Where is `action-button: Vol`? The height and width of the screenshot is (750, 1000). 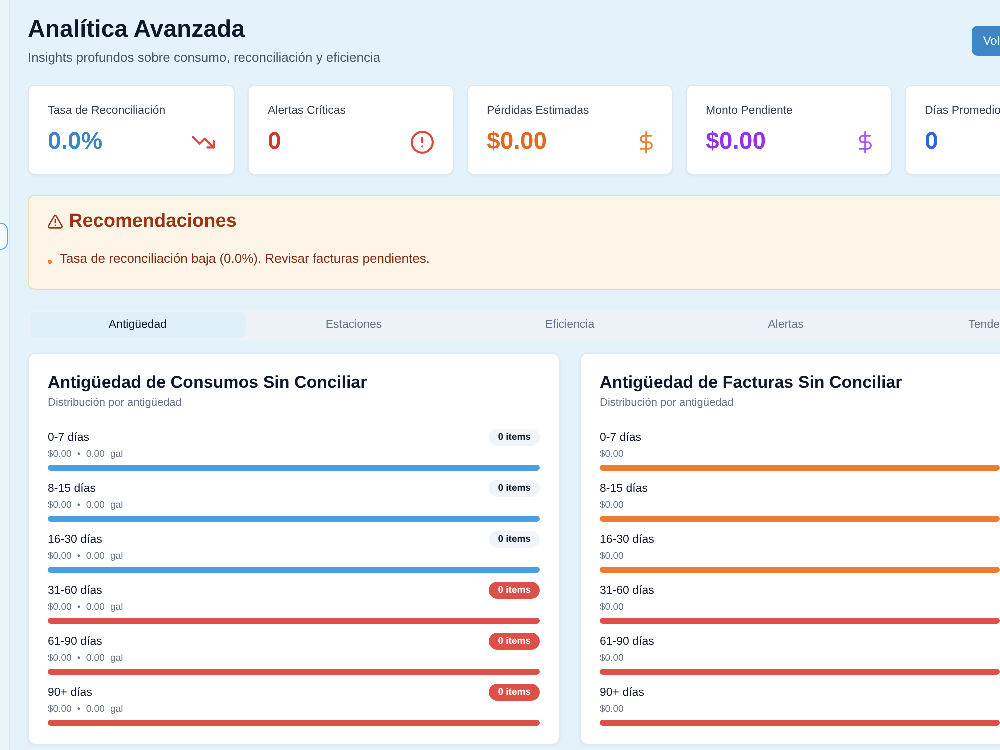
action-button: Vol is located at coordinates (986, 41).